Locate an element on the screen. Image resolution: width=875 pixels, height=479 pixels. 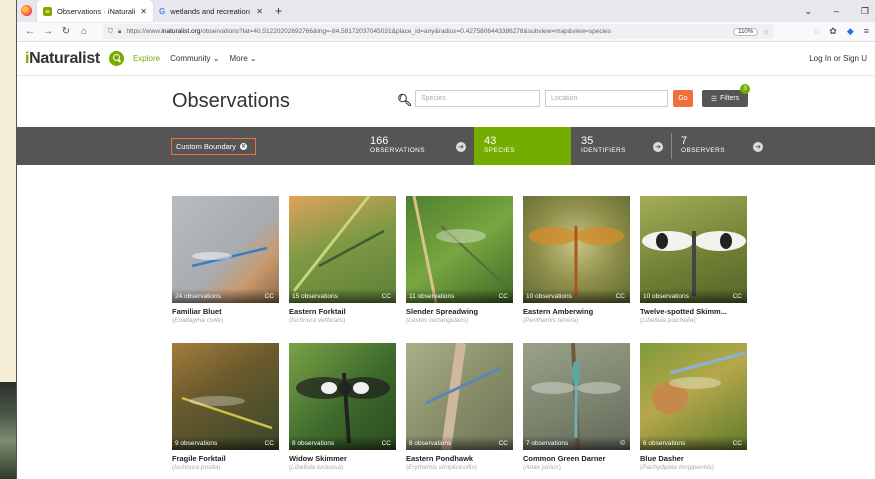
new-tab-button: + is located at coordinates (278, 11).